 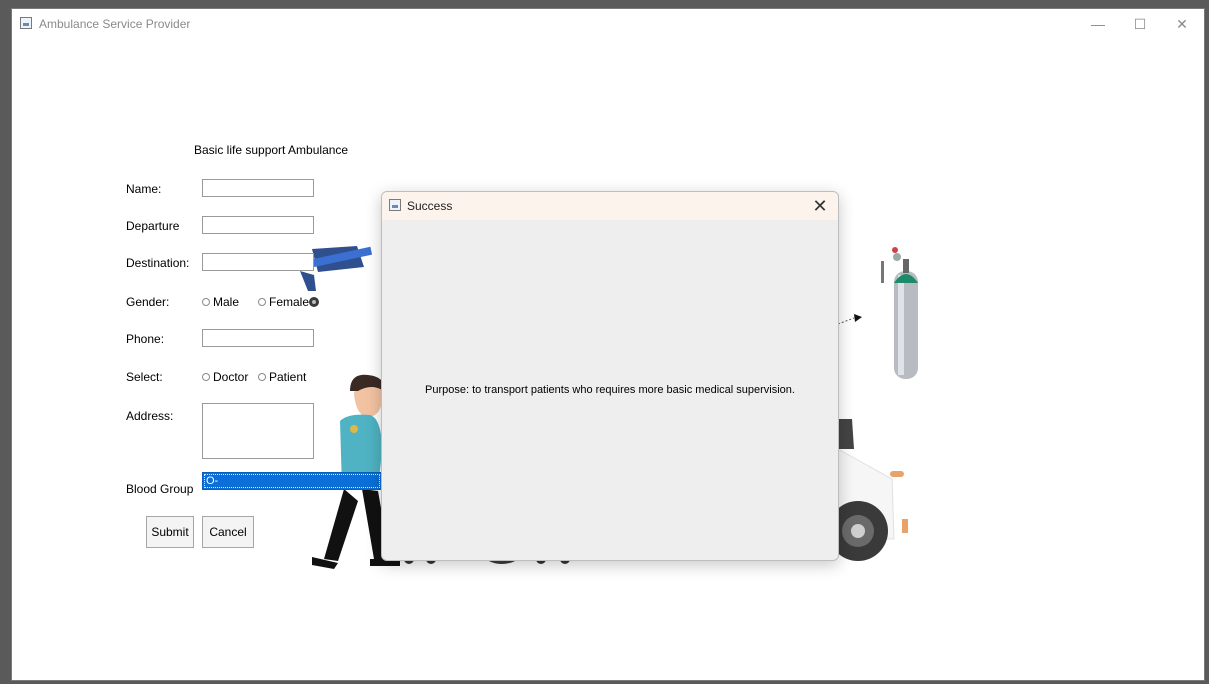 I want to click on blood-group-label: Blood Group, so click(x=160, y=489).